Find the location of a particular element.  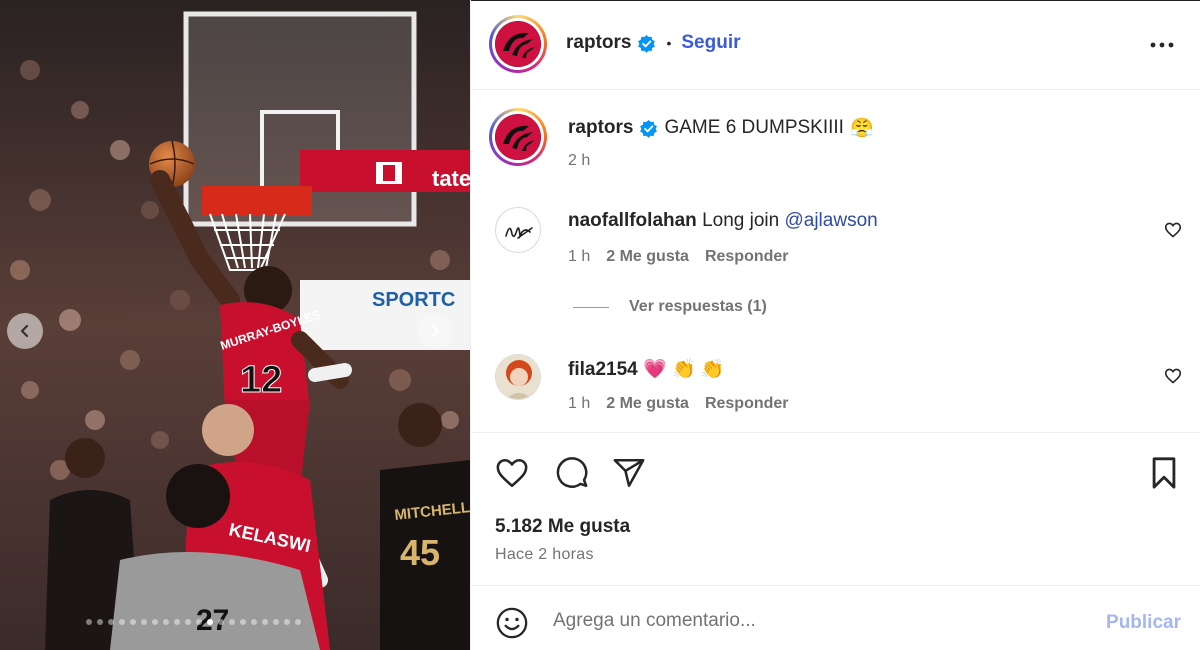

caption-emoji: 😤 is located at coordinates (861, 128).